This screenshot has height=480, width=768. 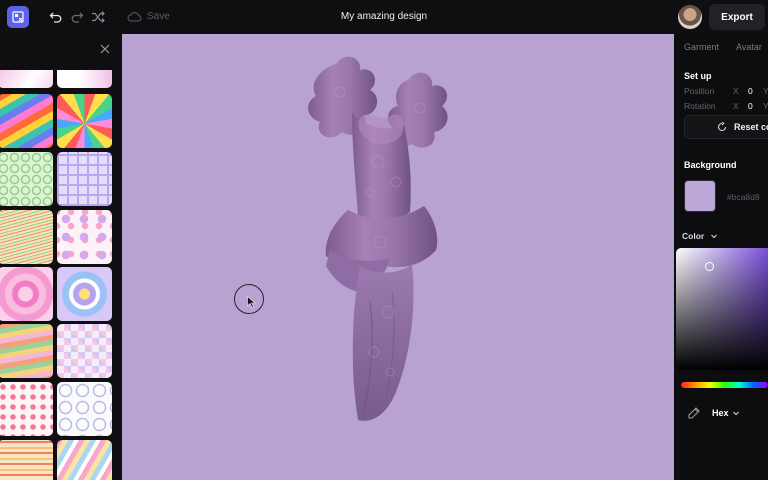 I want to click on tab-avatar: Avatar, so click(x=749, y=47).